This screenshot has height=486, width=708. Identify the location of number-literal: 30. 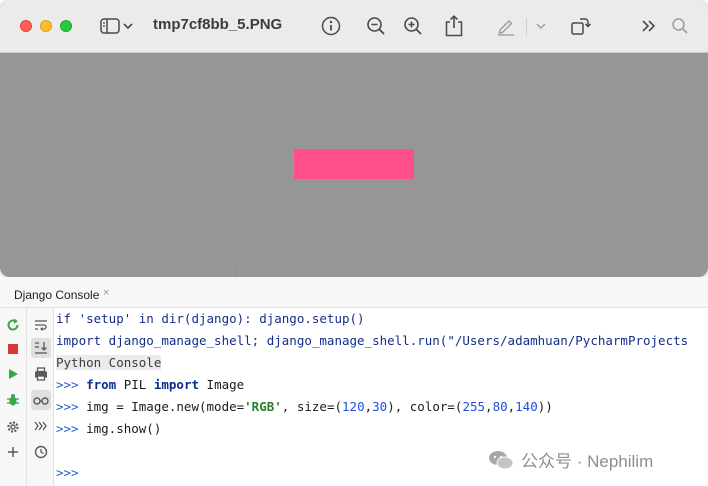
(380, 406).